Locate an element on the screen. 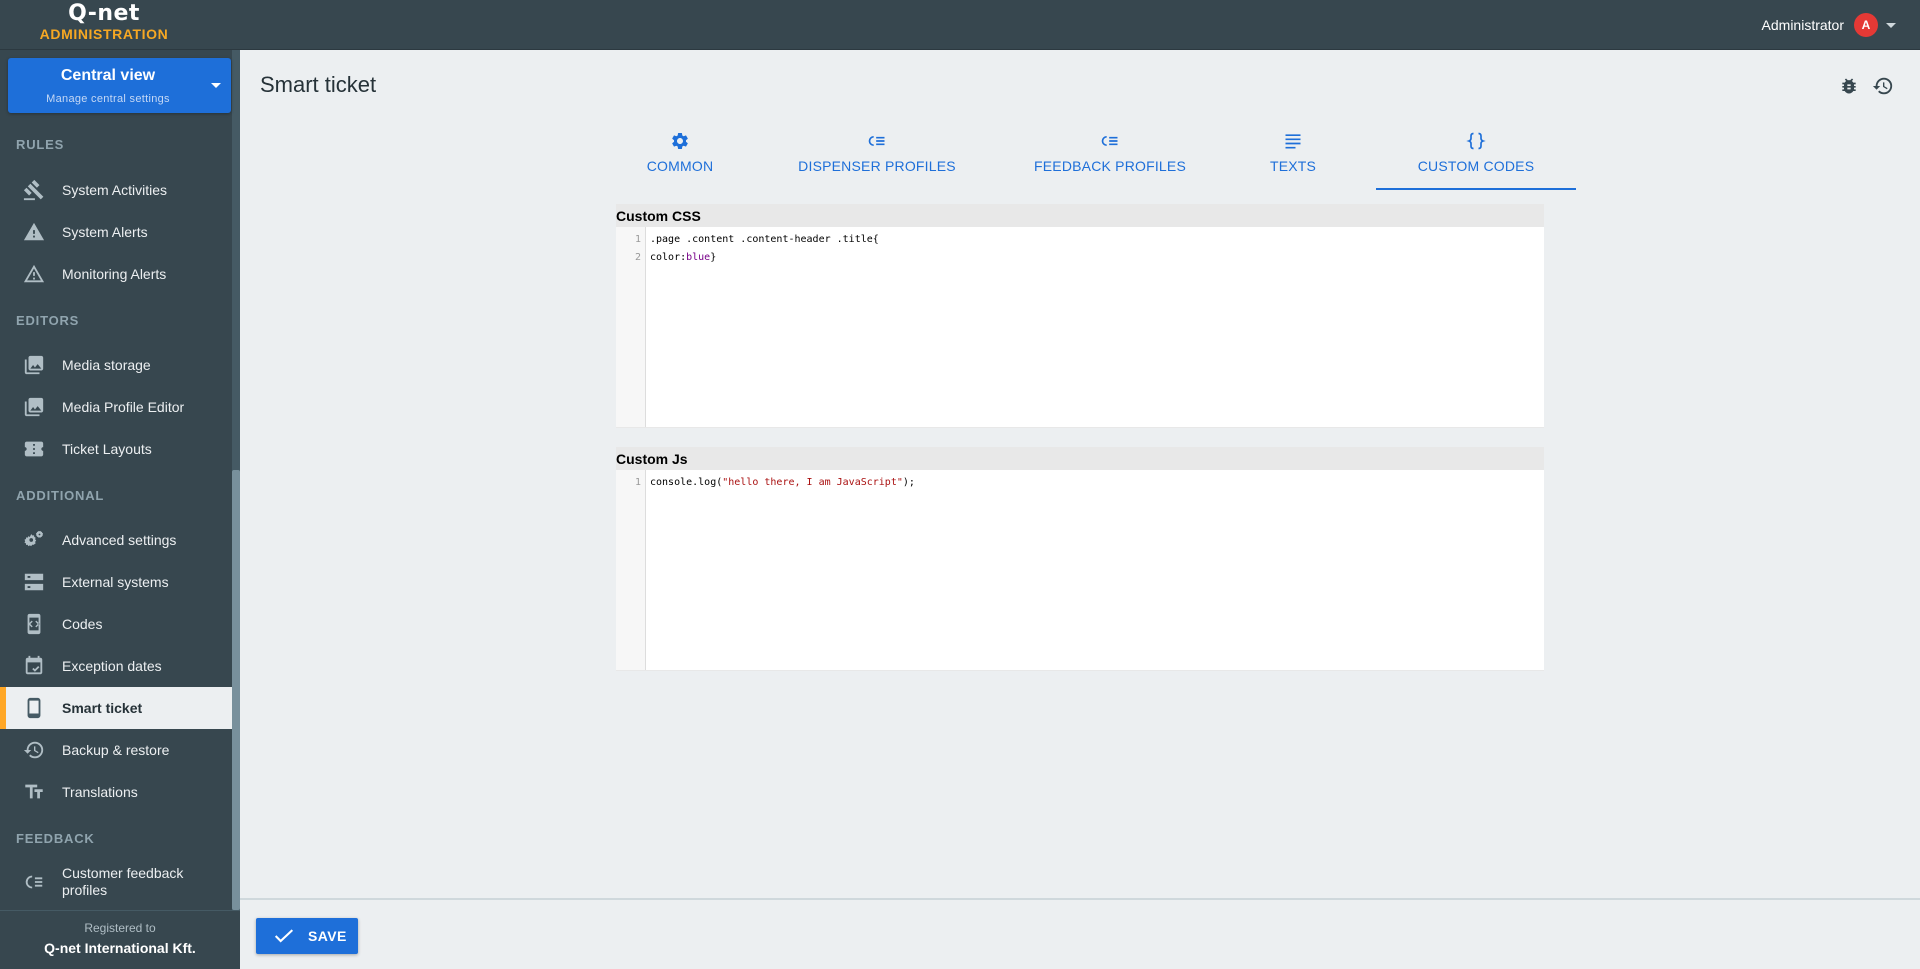 This screenshot has width=1920, height=969. servers-icon is located at coordinates (34, 582).